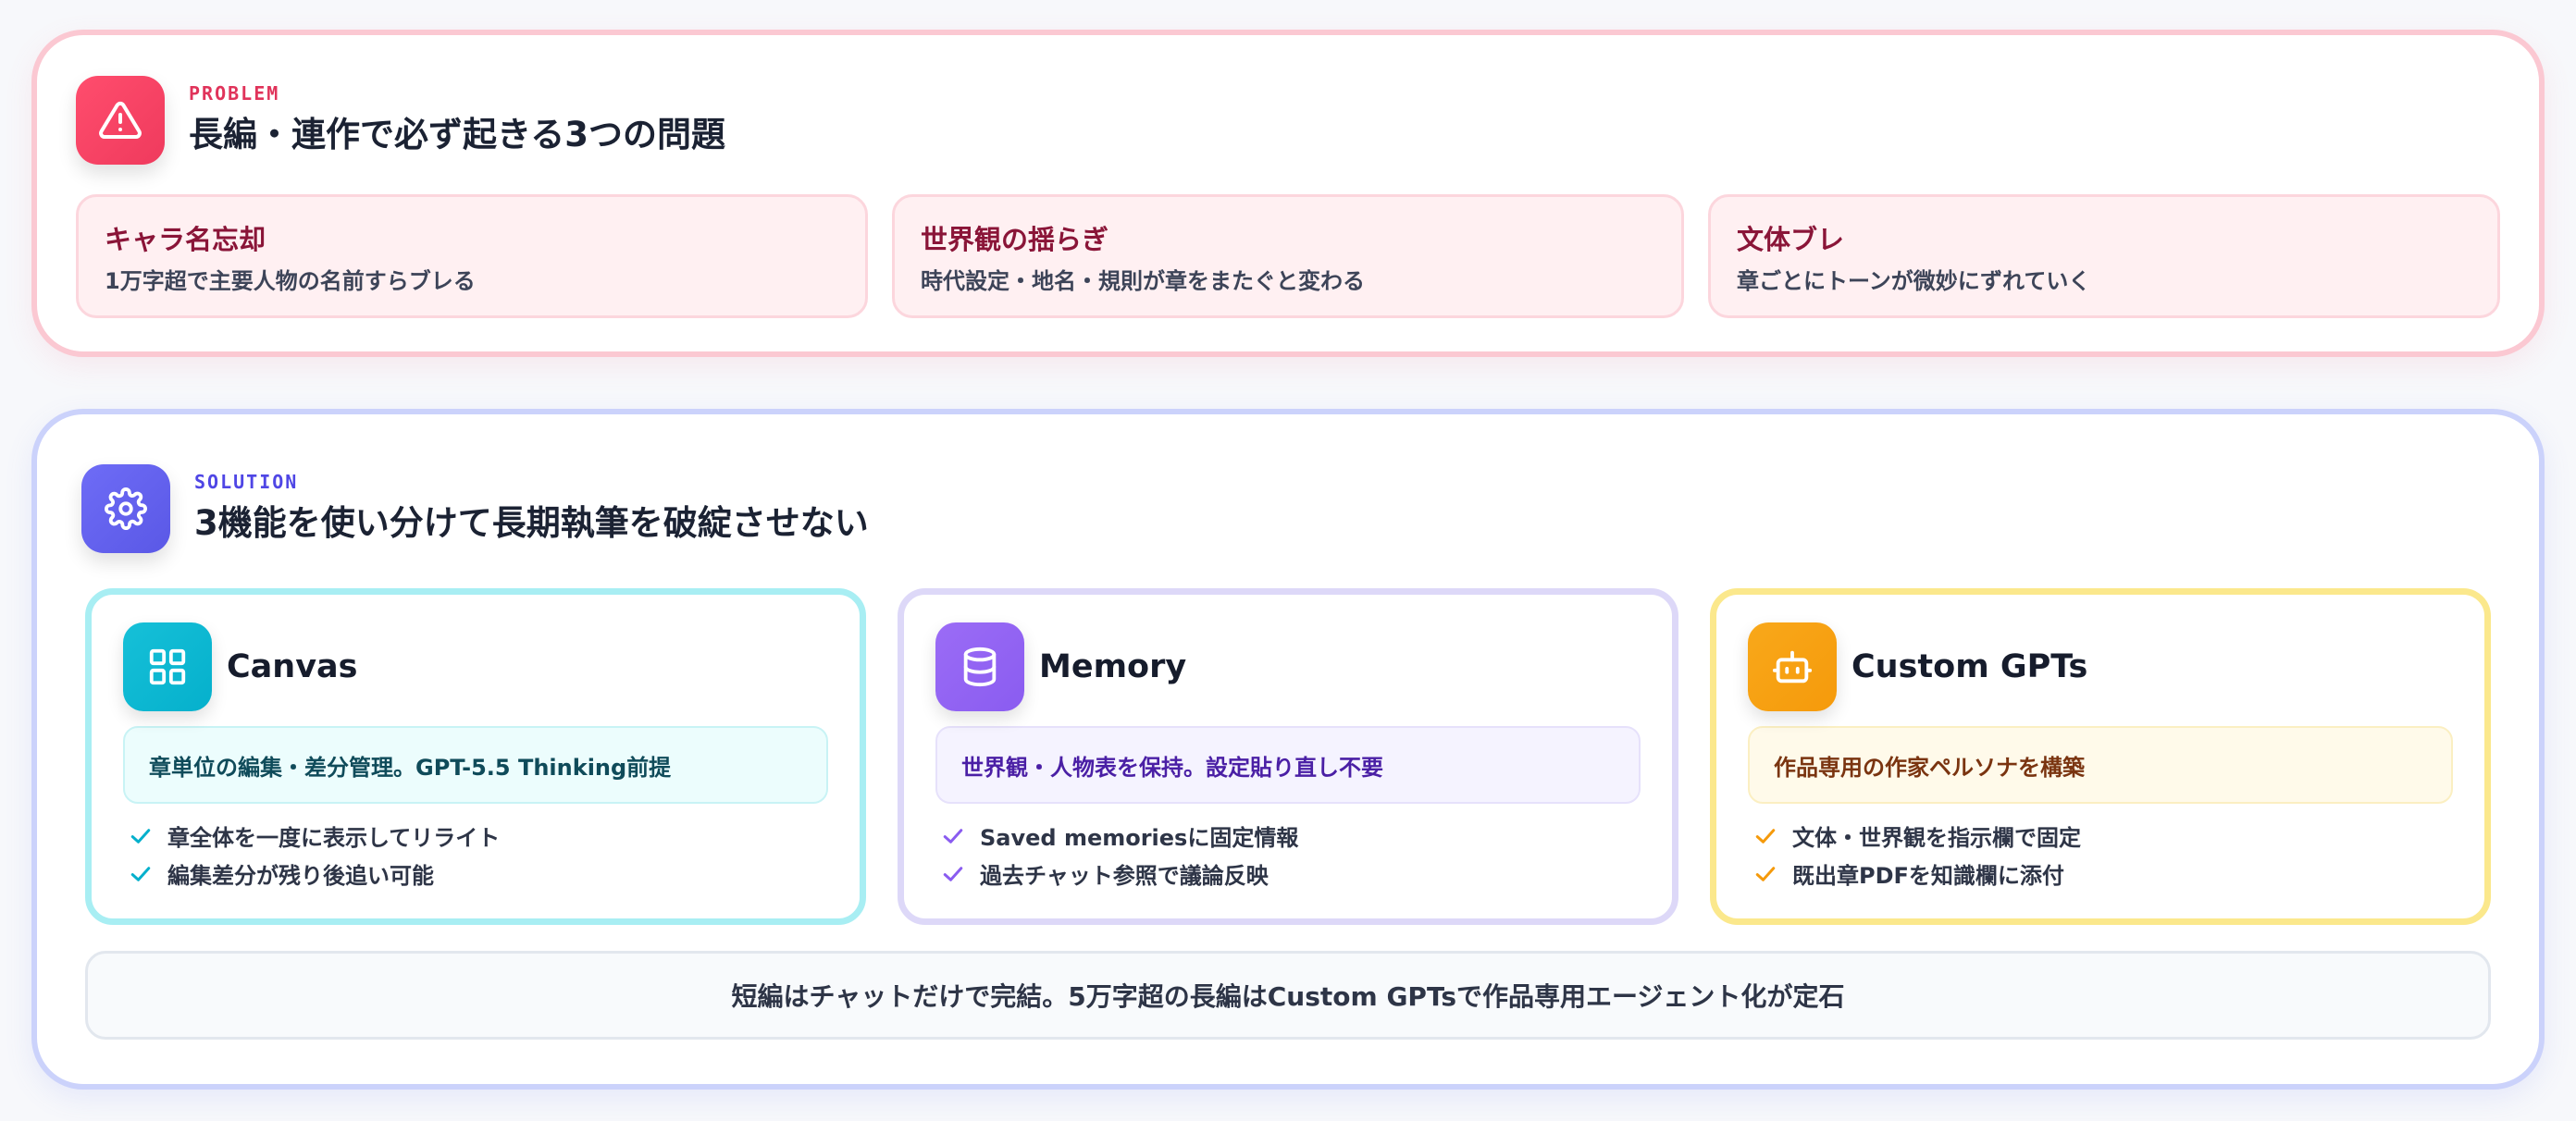 This screenshot has width=2576, height=1121. What do you see at coordinates (1015, 240) in the screenshot?
I see `problem-card-title: 世界観の揺らぎ` at bounding box center [1015, 240].